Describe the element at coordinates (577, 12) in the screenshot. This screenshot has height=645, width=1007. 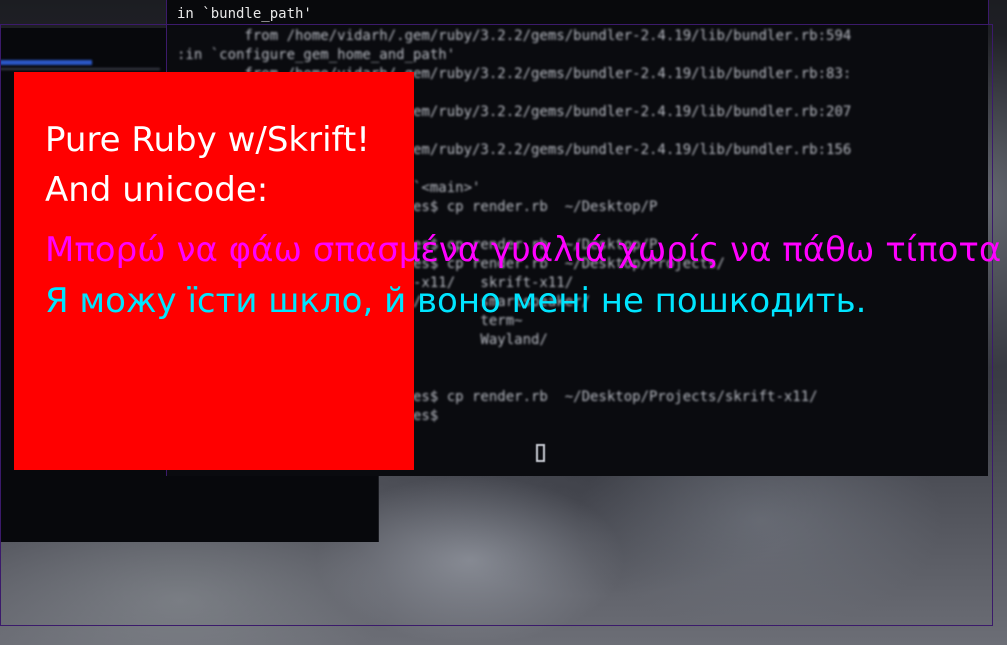
I see `terminal-window-top: in `bundle_path'` at that location.